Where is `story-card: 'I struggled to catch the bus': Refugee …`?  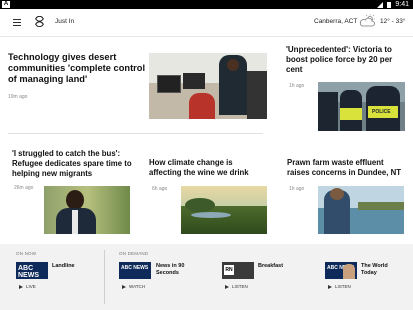 story-card: 'I struggled to catch the bus': Refugee … is located at coordinates (74, 164).